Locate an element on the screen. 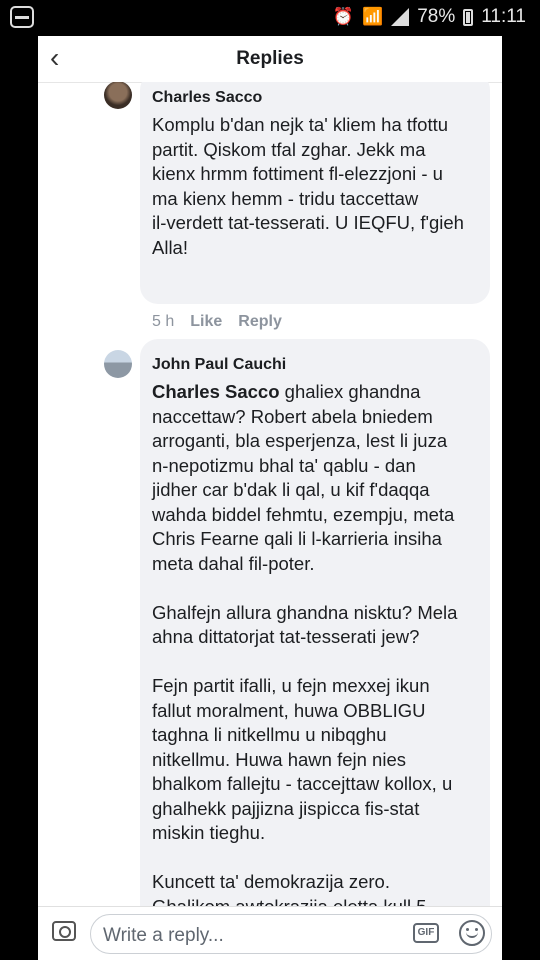  comment-actions: 5 h Like Reply is located at coordinates (217, 322).